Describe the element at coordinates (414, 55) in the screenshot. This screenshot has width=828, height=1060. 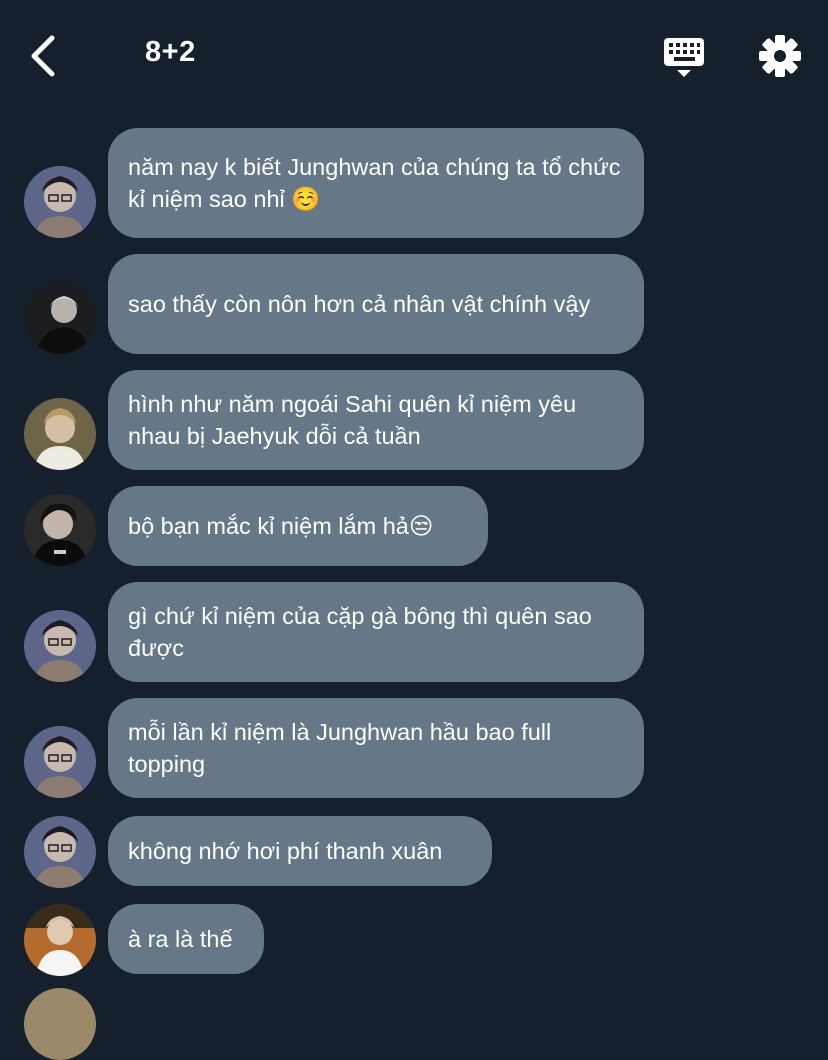
I see `top-bar: 8+2` at that location.